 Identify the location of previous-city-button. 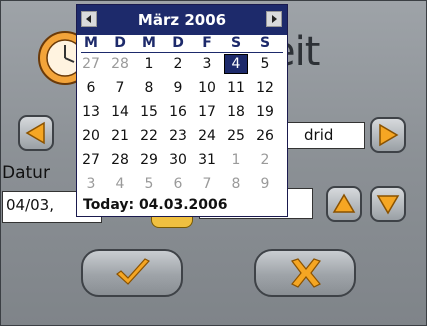
(36, 133).